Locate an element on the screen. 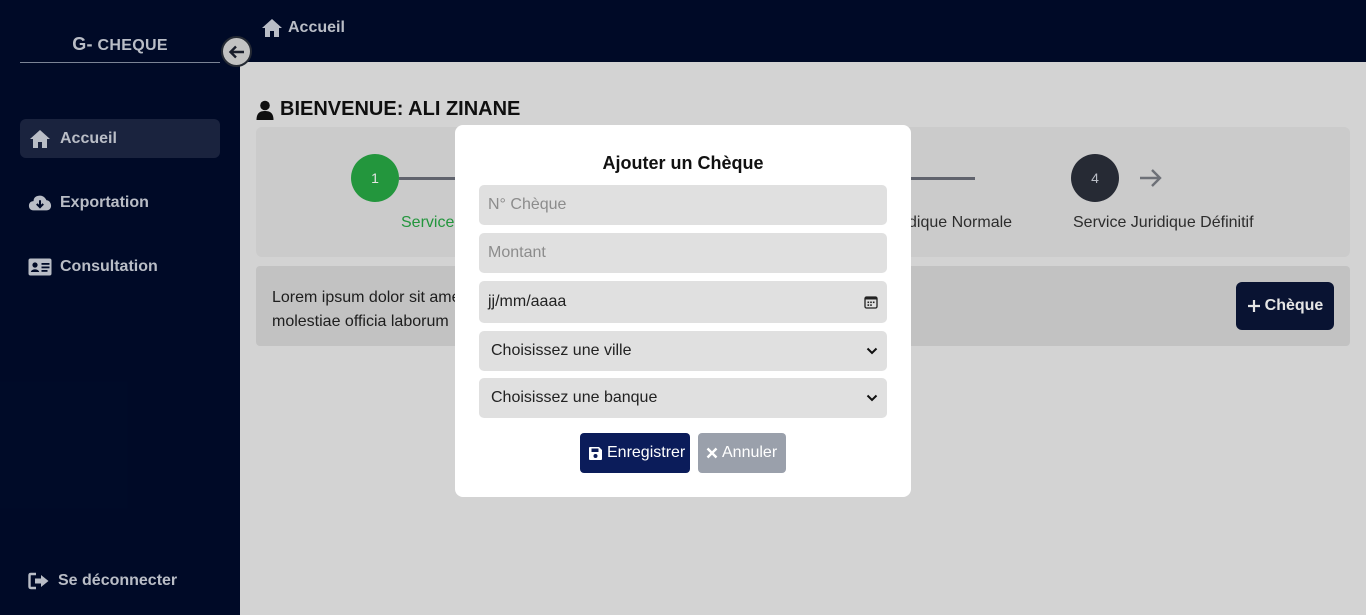  date-placeholder: jj/mm/aaaa is located at coordinates (527, 301).